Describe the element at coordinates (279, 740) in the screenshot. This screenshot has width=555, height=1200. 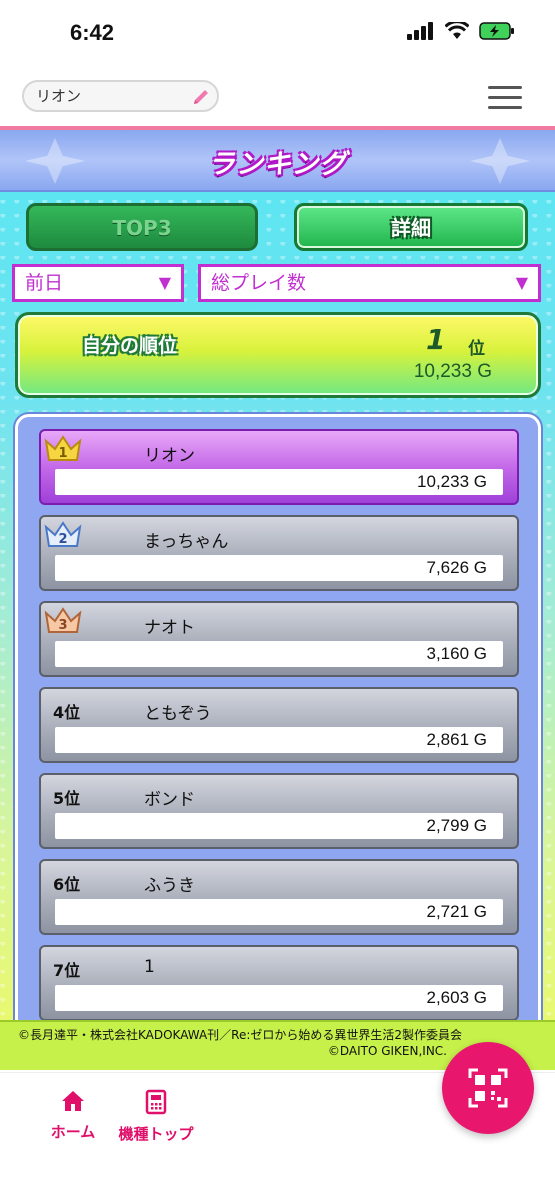
I see `score-bar: 2,861 G` at that location.